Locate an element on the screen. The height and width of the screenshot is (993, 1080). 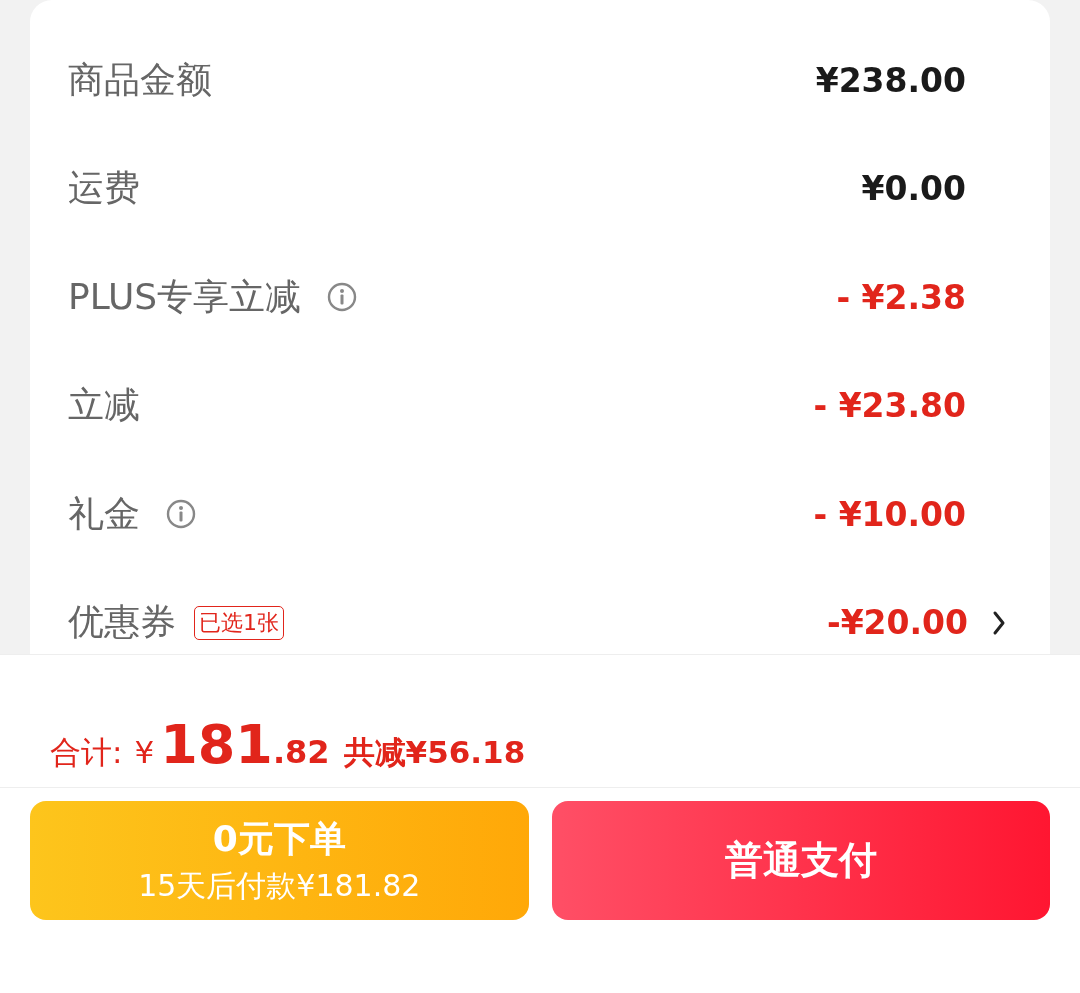
row-label: 礼金 is located at coordinates (104, 513).